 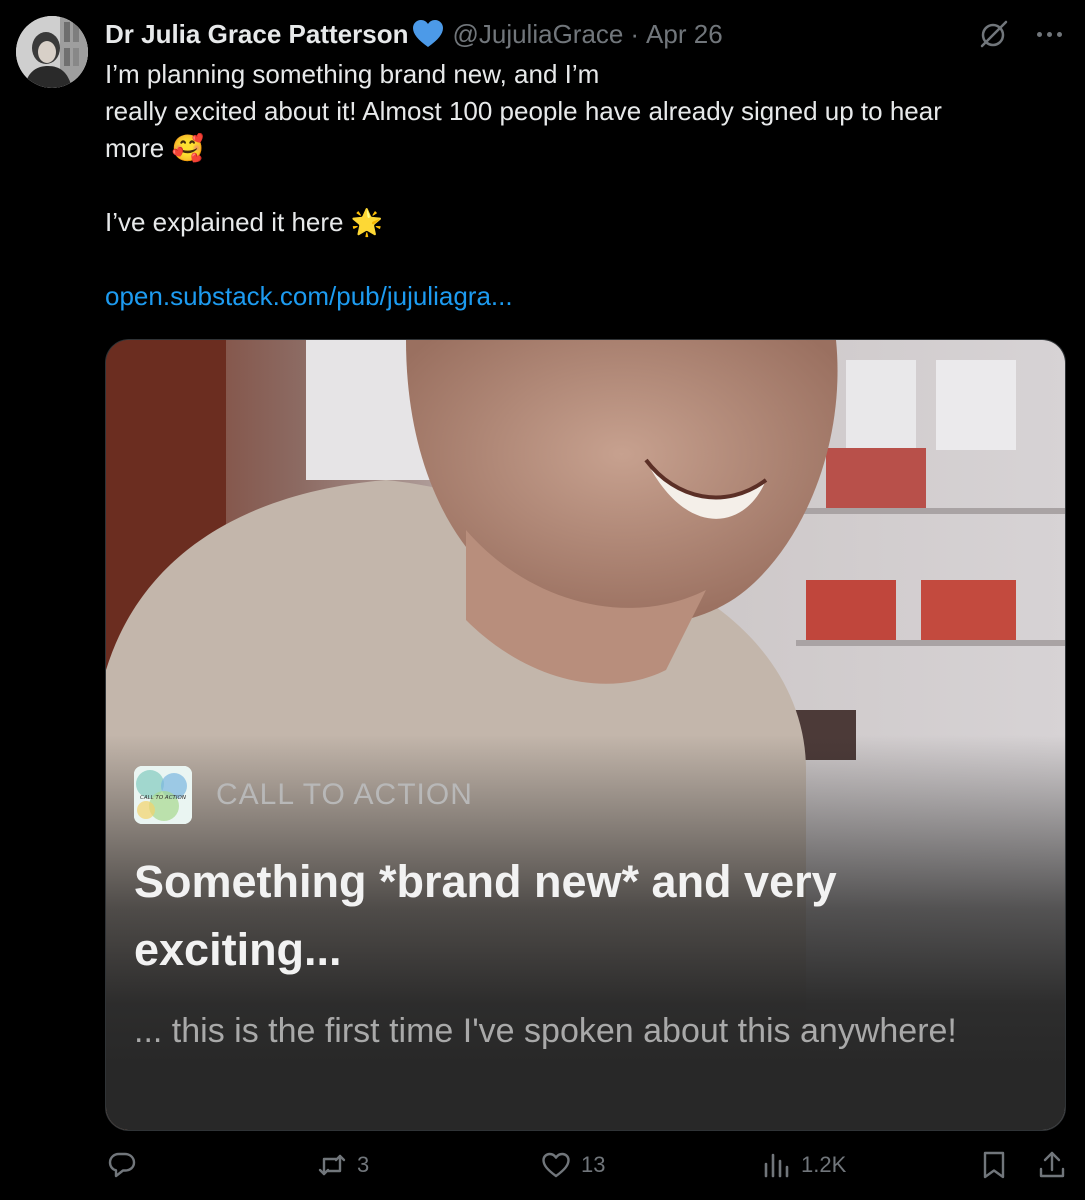 I want to click on avatar, so click(x=52, y=52).